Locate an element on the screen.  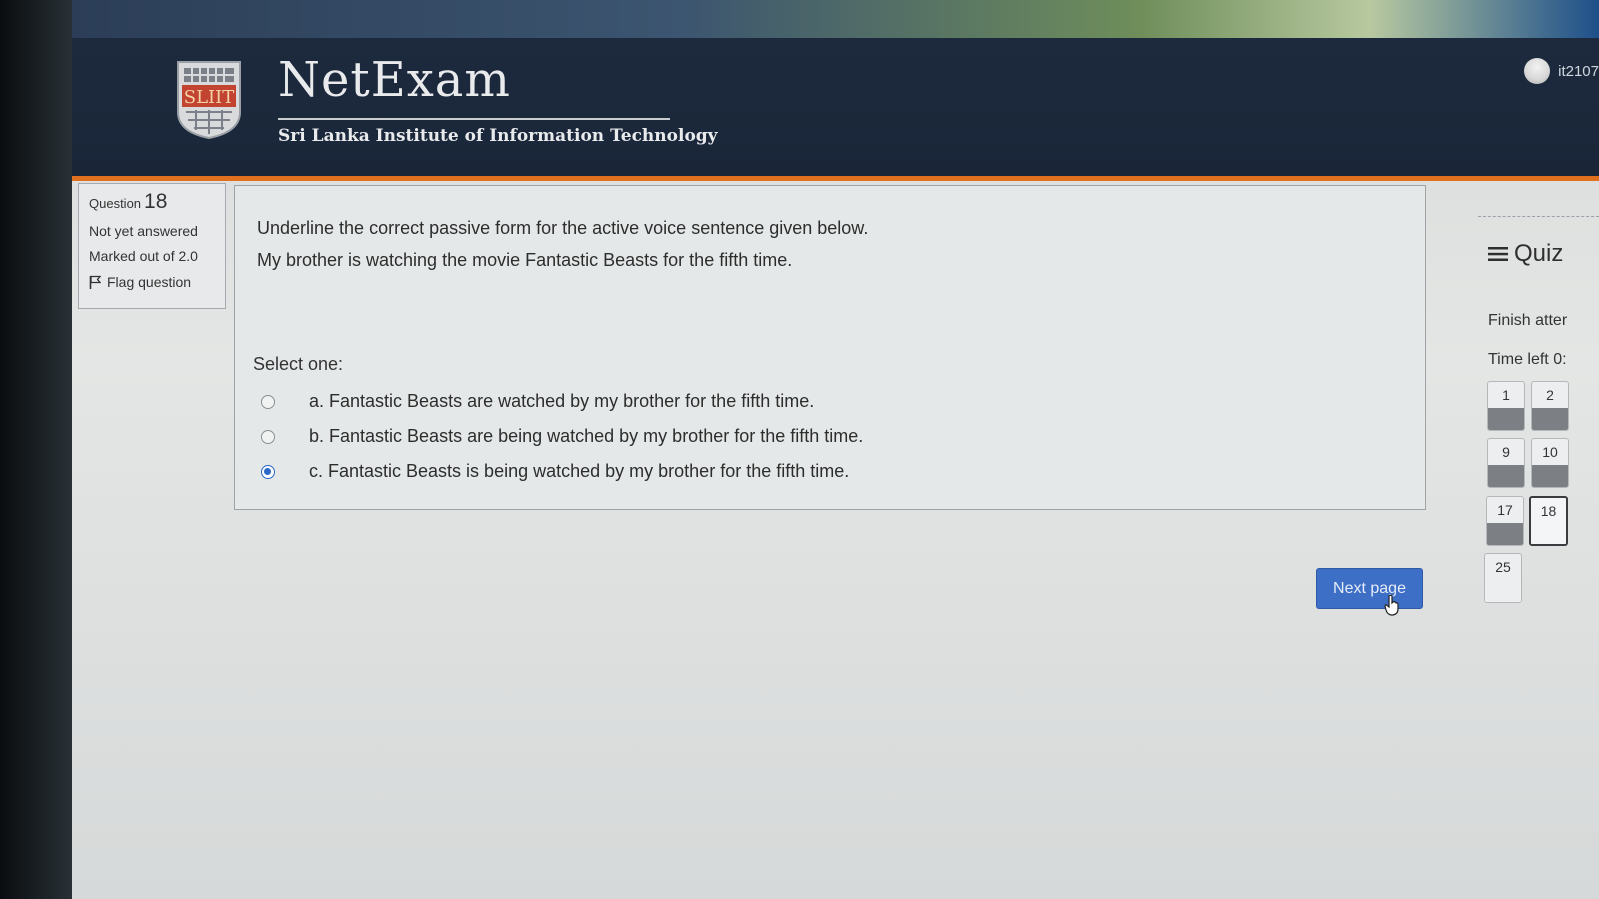
marks-info: Marked out of 2.0 is located at coordinates (143, 256).